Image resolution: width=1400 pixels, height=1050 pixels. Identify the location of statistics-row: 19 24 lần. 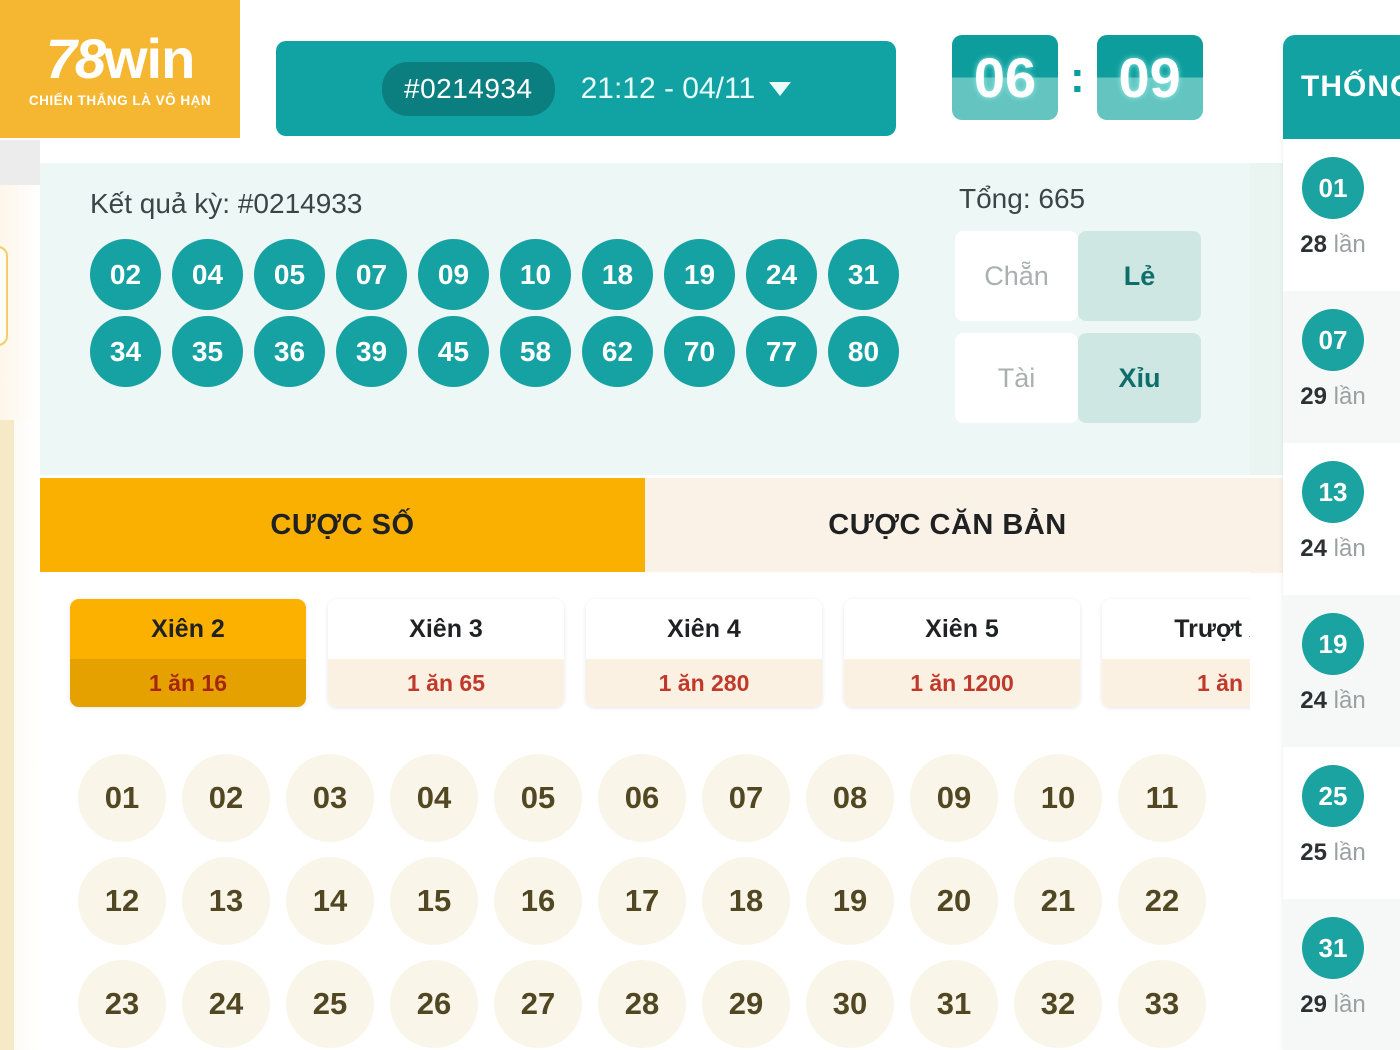
(1341, 671).